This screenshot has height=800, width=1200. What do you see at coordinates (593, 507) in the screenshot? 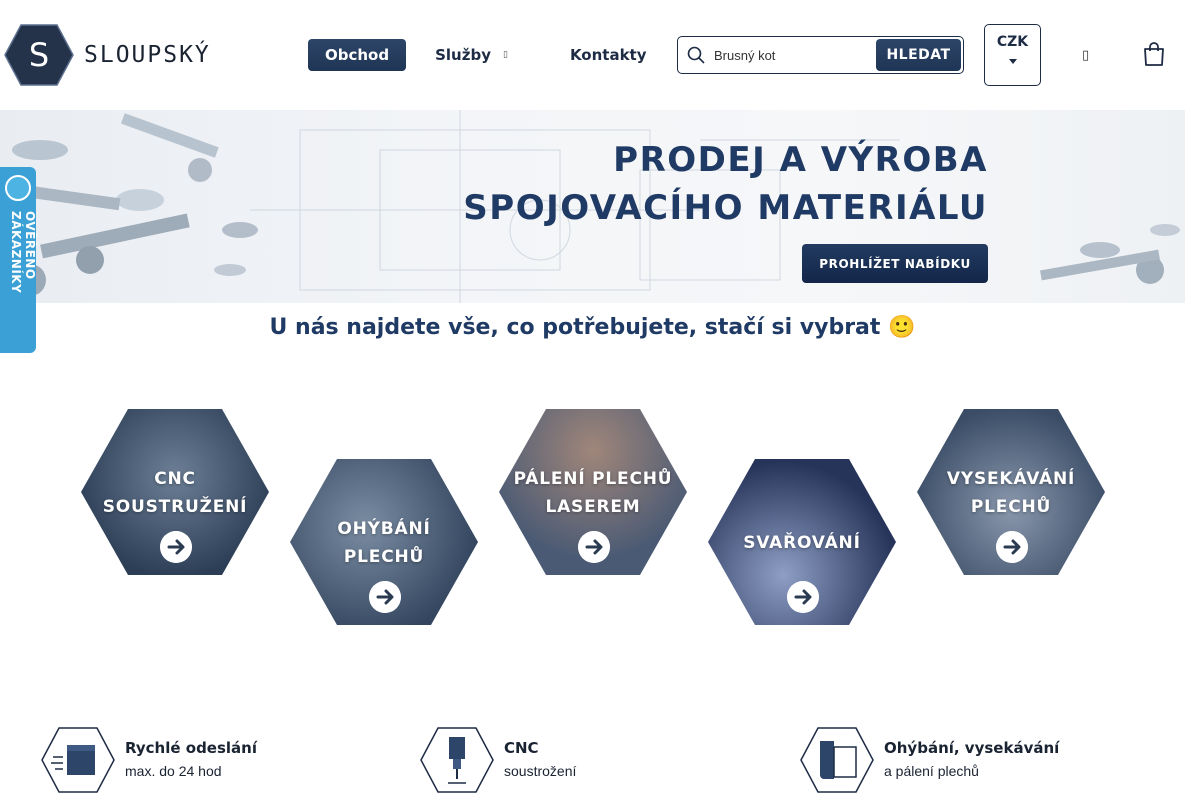
I see `service-label-line: LASEREM` at bounding box center [593, 507].